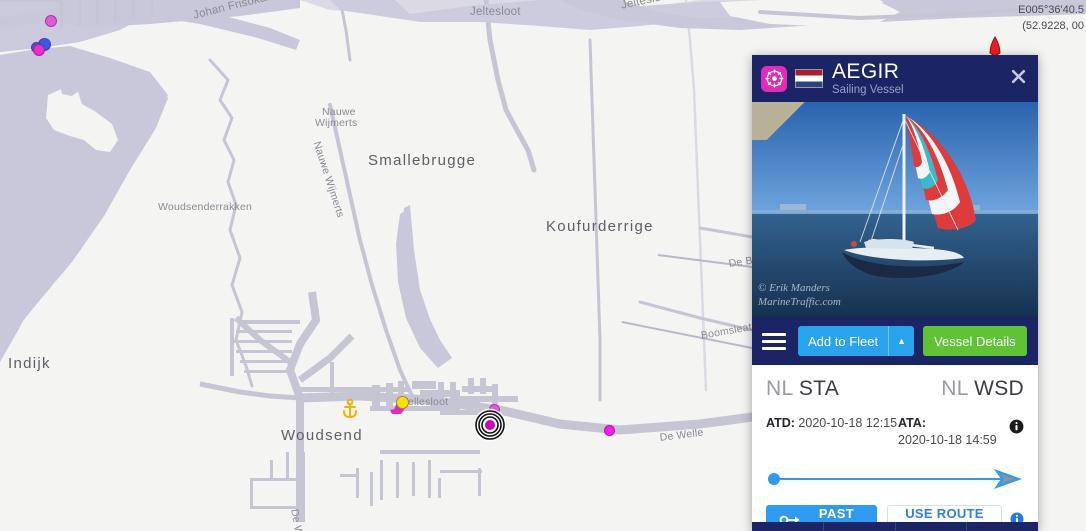 The image size is (1086, 531). I want to click on photo-credit: © Erik Manders, so click(794, 288).